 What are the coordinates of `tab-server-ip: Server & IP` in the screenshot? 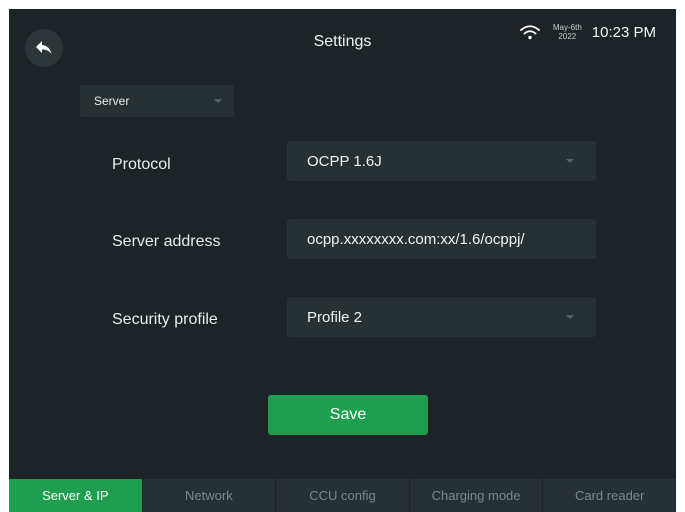 It's located at (75, 495).